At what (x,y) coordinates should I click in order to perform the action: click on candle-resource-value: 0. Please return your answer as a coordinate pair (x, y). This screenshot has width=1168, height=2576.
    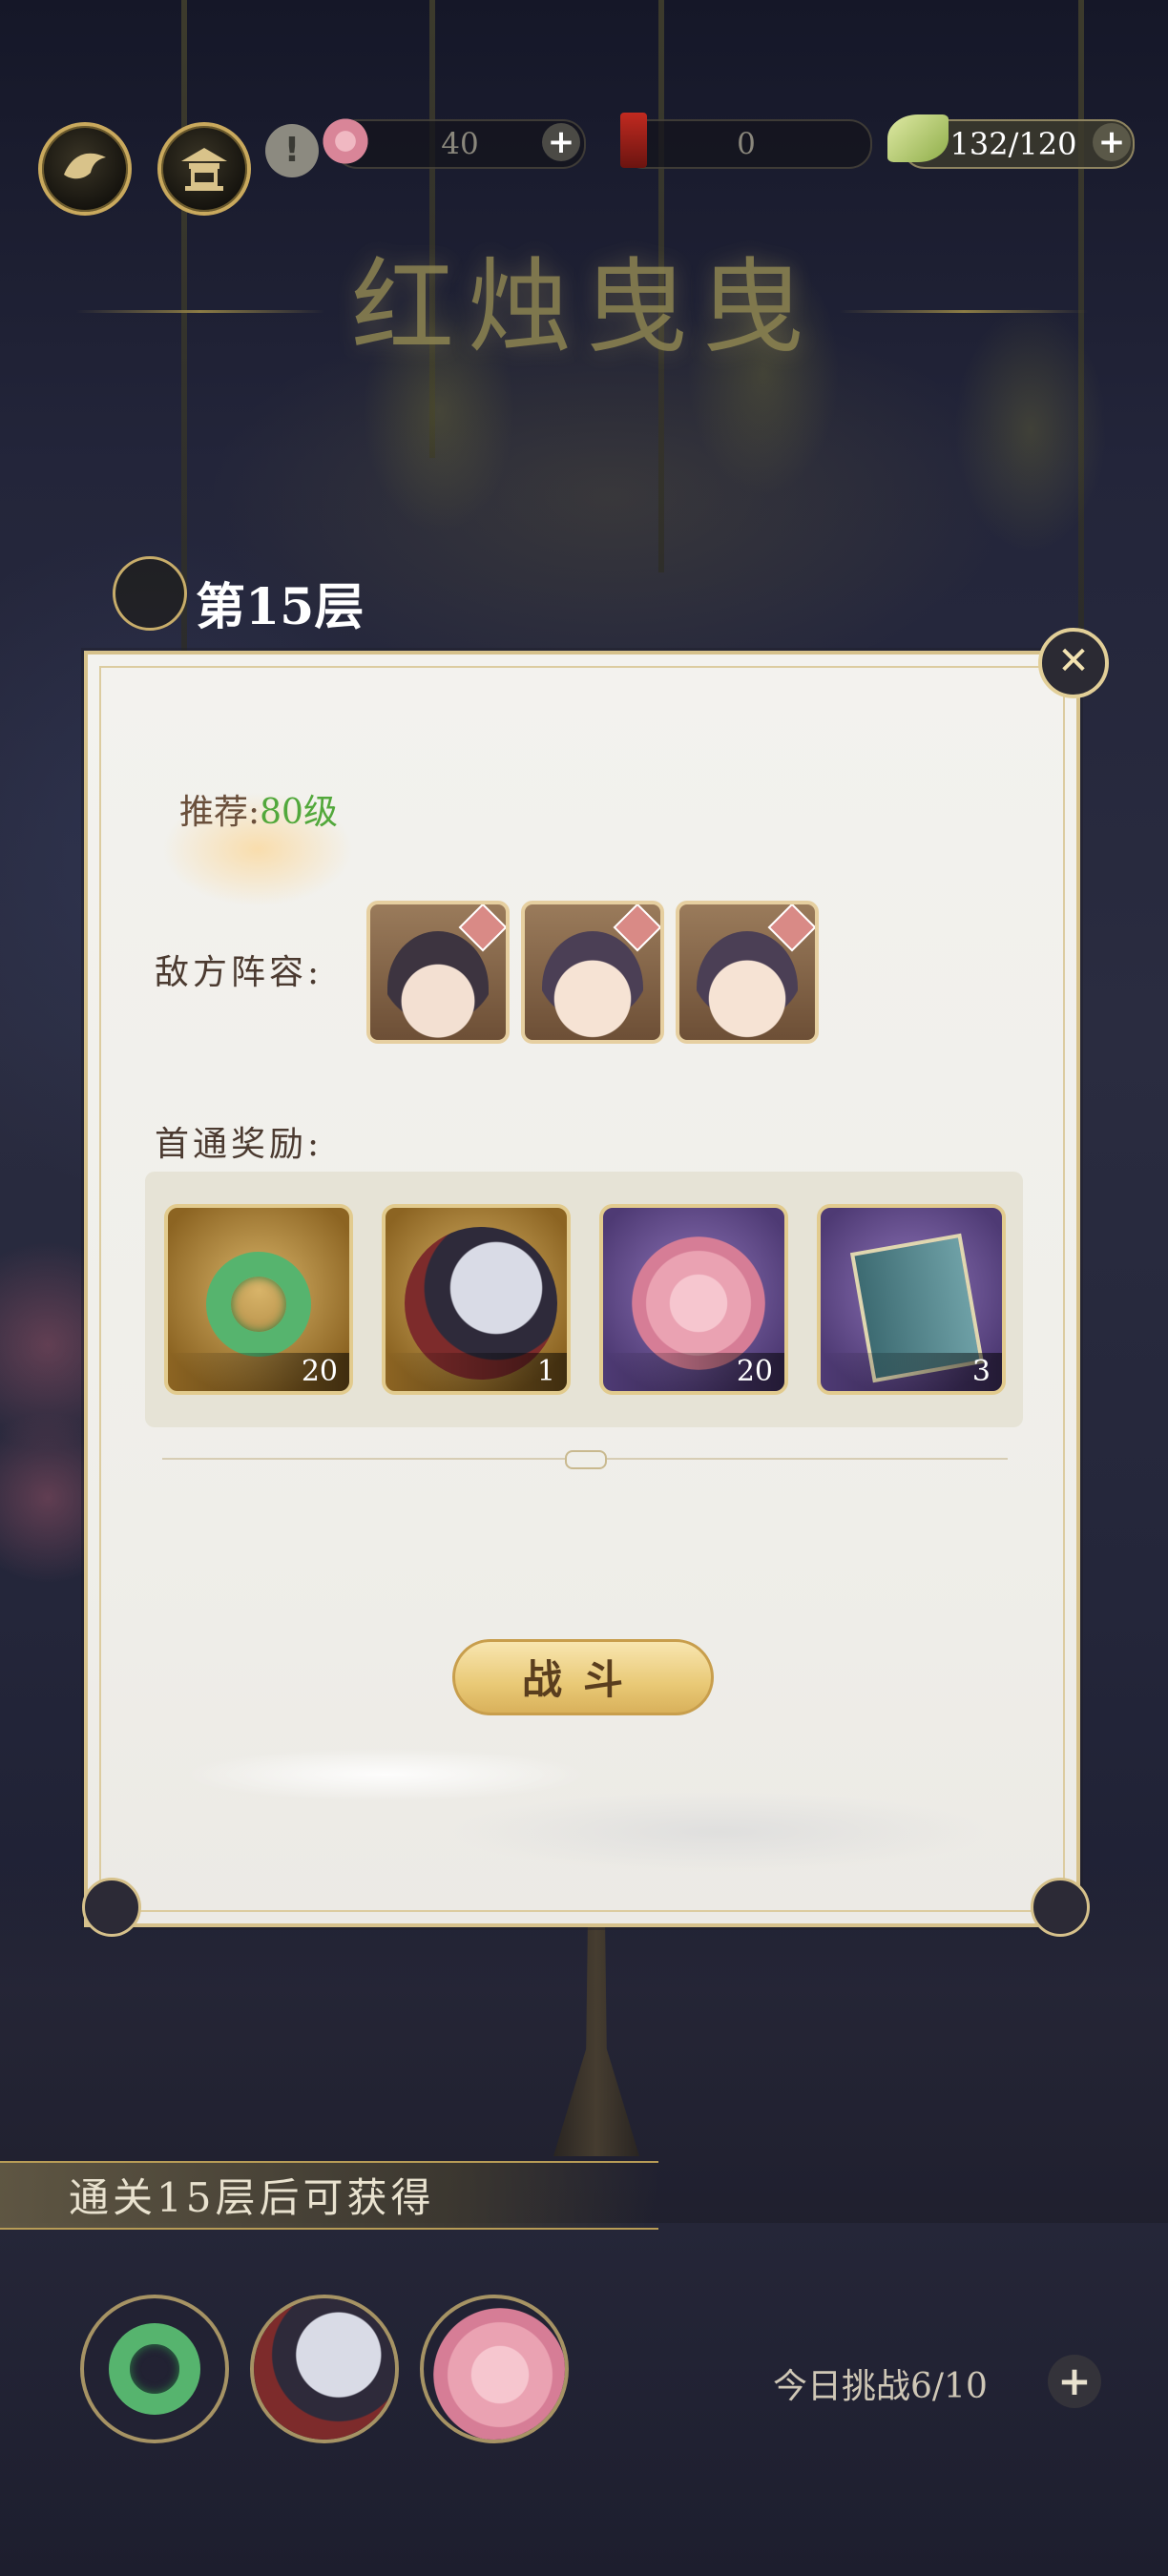
    Looking at the image, I should click on (746, 144).